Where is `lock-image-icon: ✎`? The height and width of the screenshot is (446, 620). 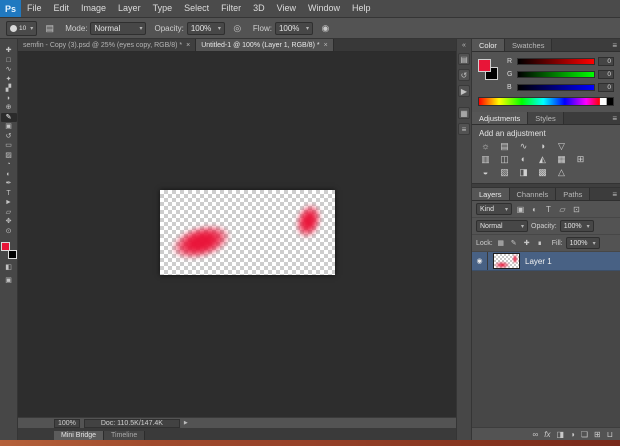 lock-image-icon: ✎ is located at coordinates (514, 243).